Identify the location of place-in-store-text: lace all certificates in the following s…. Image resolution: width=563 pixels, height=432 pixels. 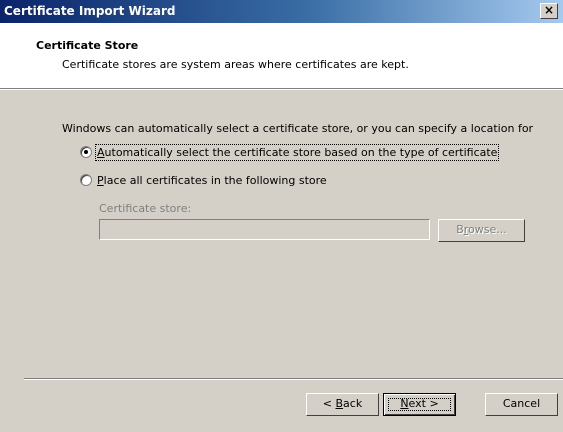
(215, 180).